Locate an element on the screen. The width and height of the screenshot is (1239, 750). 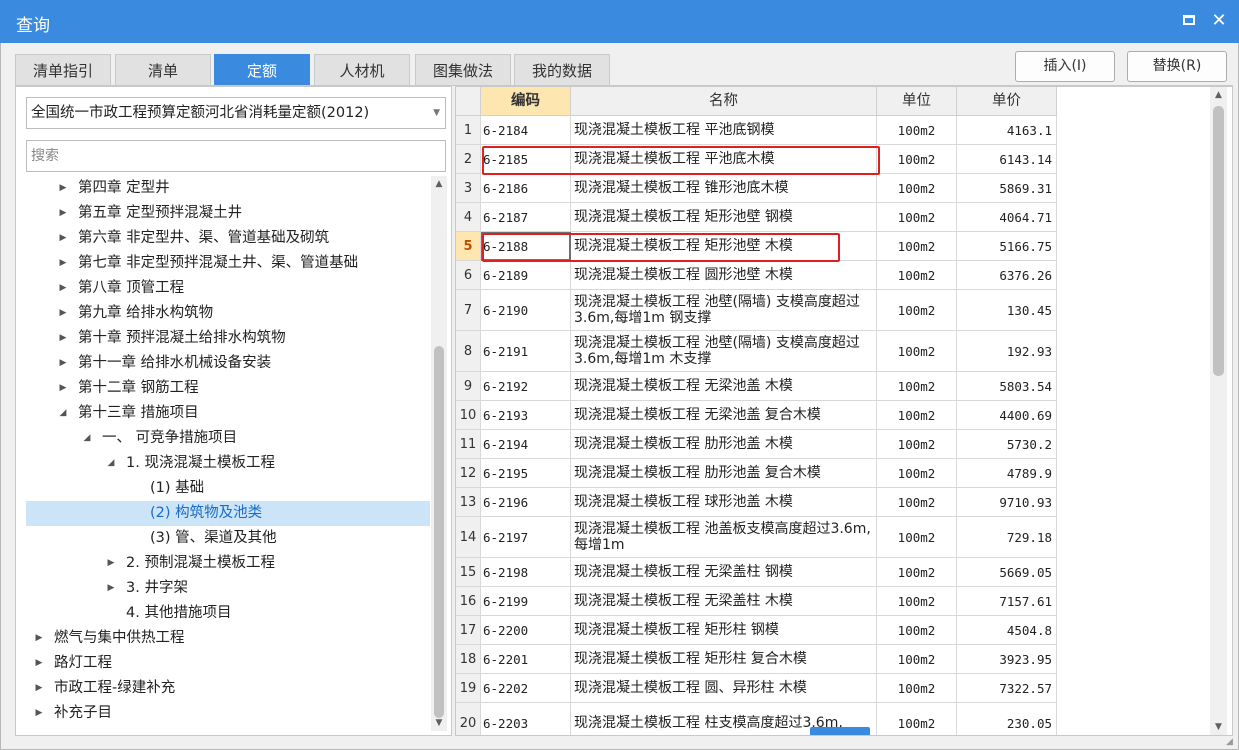
code-cell: 6-2187 is located at coordinates (526, 217).